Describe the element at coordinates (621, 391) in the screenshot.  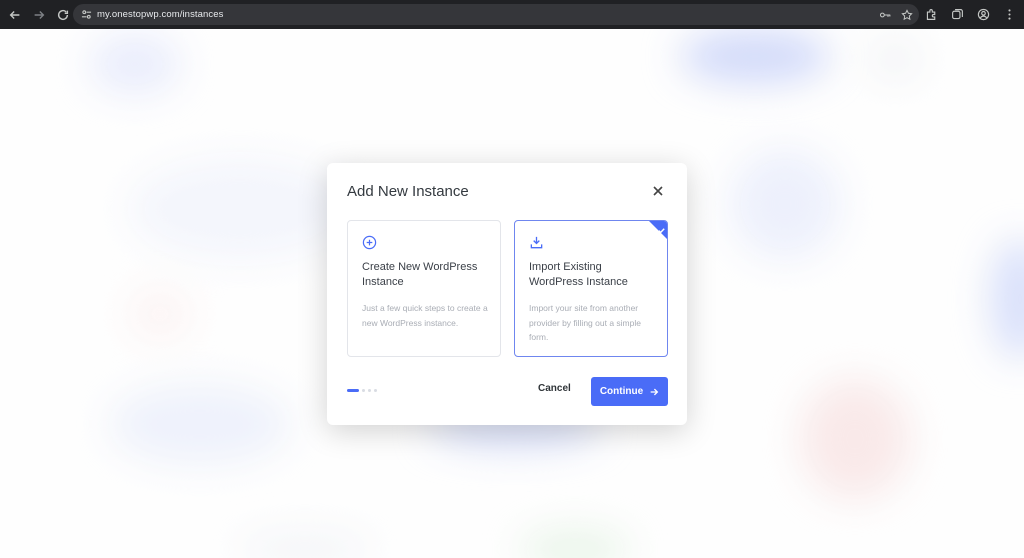
I see `continue-label: Continue` at that location.